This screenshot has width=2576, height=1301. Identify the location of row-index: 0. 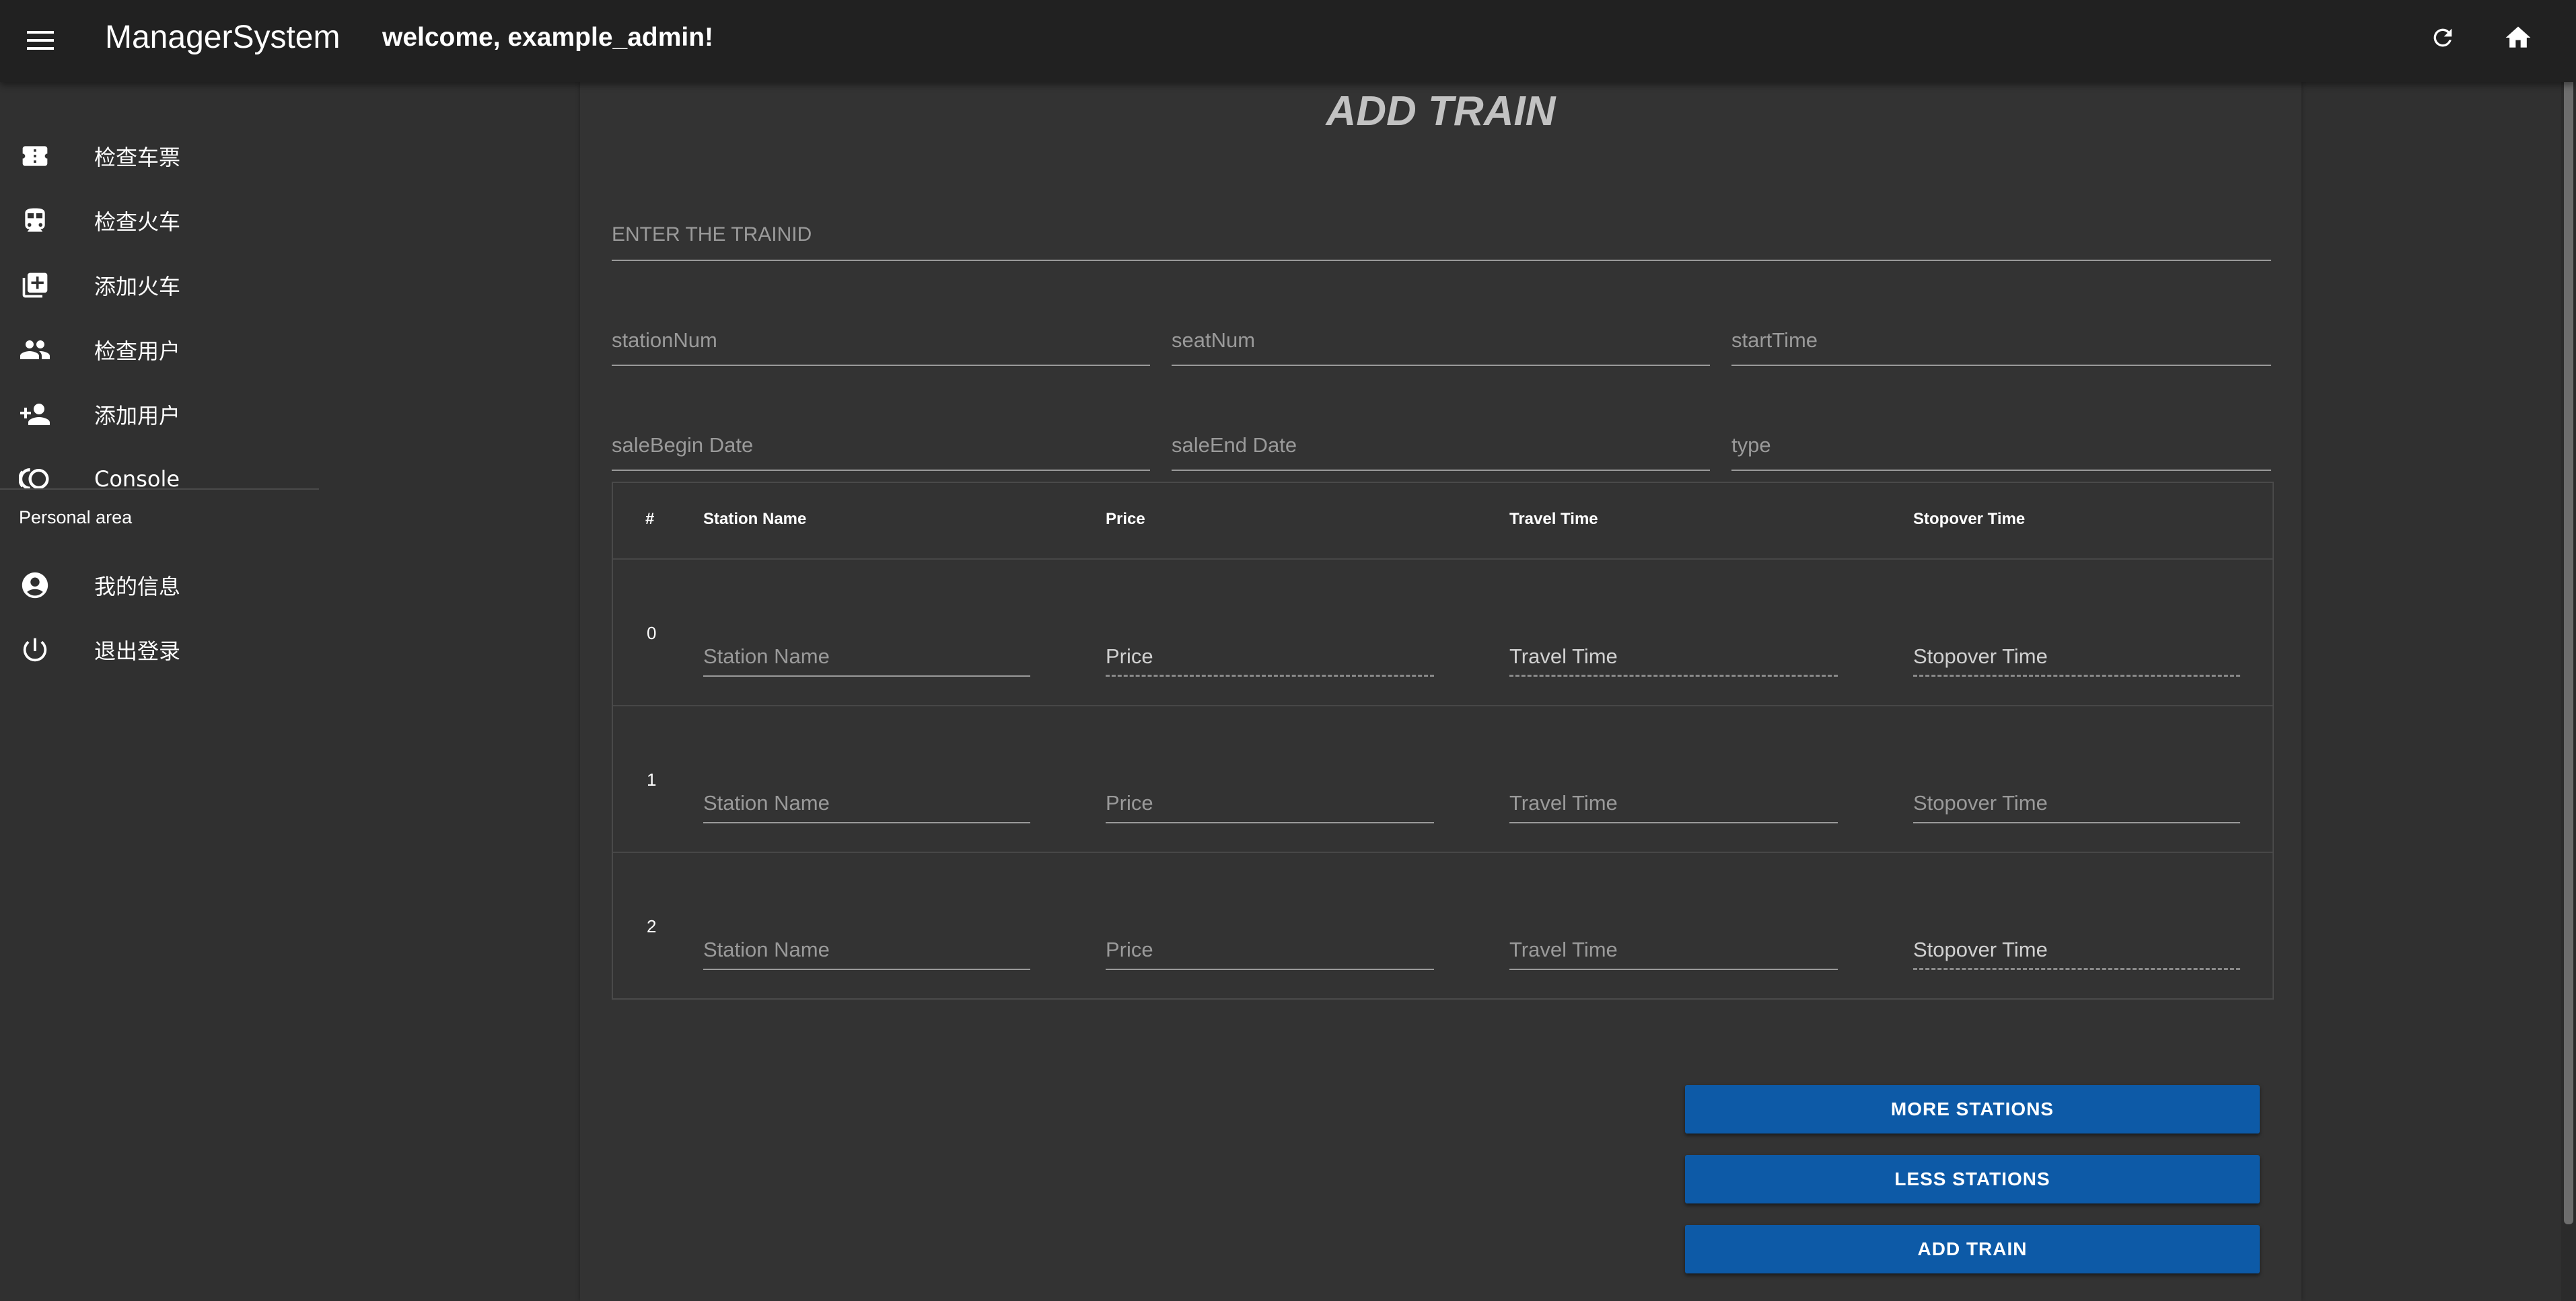
(652, 633).